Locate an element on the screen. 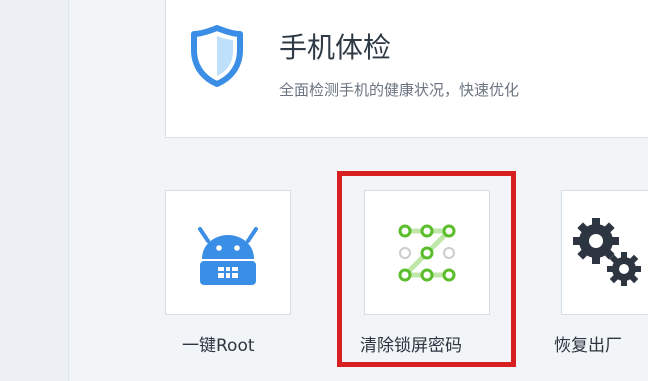 The image size is (648, 381). android-icon is located at coordinates (228, 252).